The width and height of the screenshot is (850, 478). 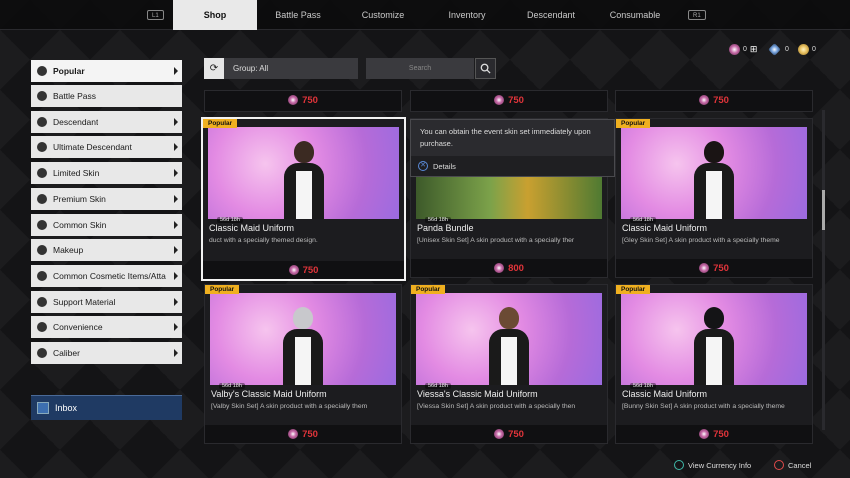 What do you see at coordinates (42, 353) in the screenshot?
I see `caliber-icon` at bounding box center [42, 353].